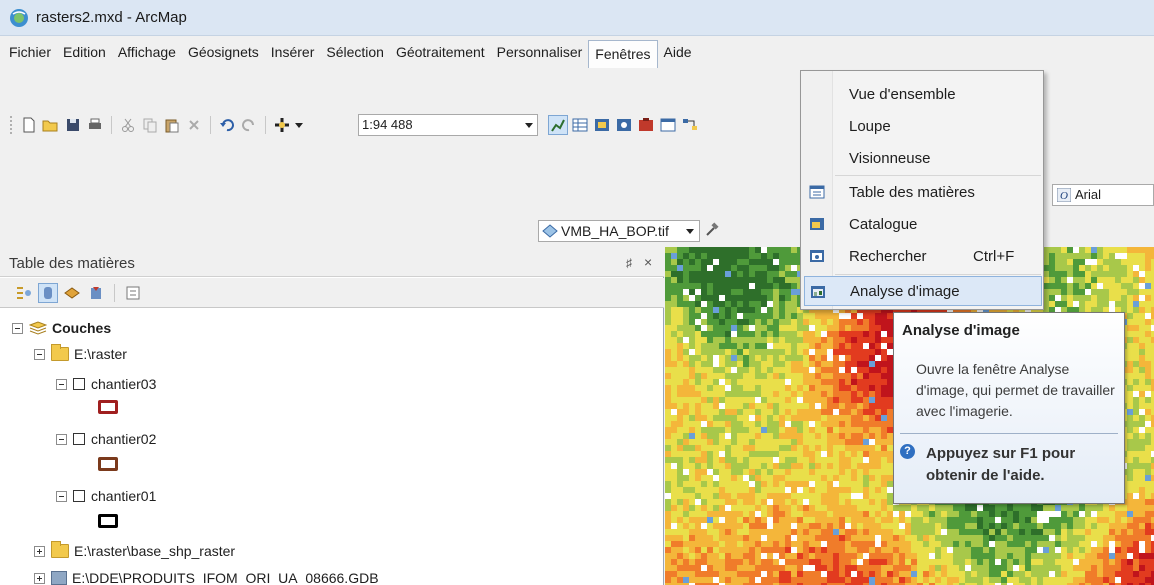  Describe the element at coordinates (923, 94) in the screenshot. I see `menu-item-vue-ensemble: Vue d'ensemble` at that location.